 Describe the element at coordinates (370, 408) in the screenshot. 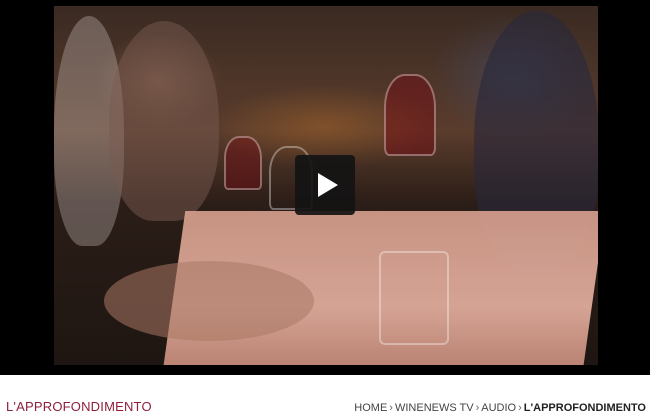

I see `breadcrumb-home: HOME` at that location.